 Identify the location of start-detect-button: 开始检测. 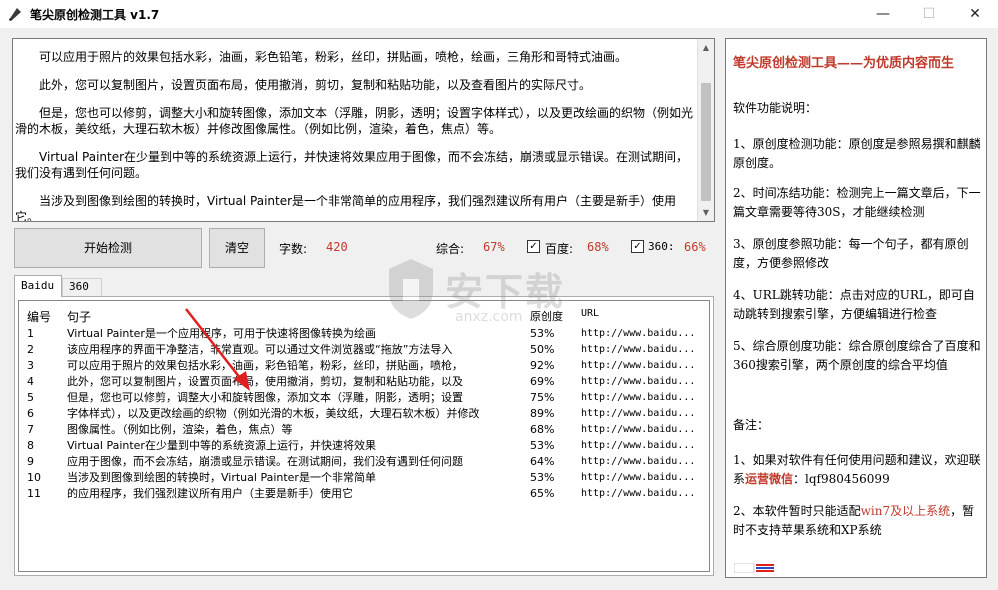
(108, 248).